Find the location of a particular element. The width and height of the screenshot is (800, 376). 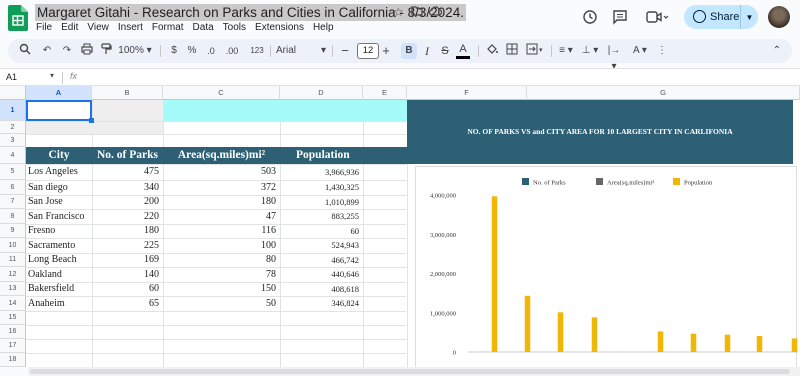

table-cell: 346,824 is located at coordinates (320, 303).